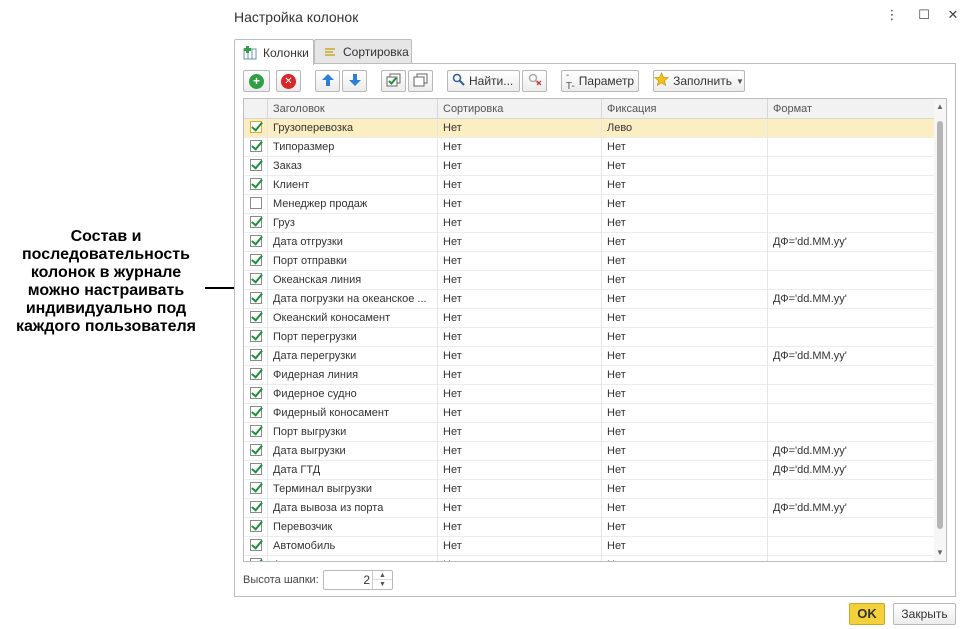 The image size is (970, 629). What do you see at coordinates (274, 52) in the screenshot?
I see `tab-columns: Колонки` at bounding box center [274, 52].